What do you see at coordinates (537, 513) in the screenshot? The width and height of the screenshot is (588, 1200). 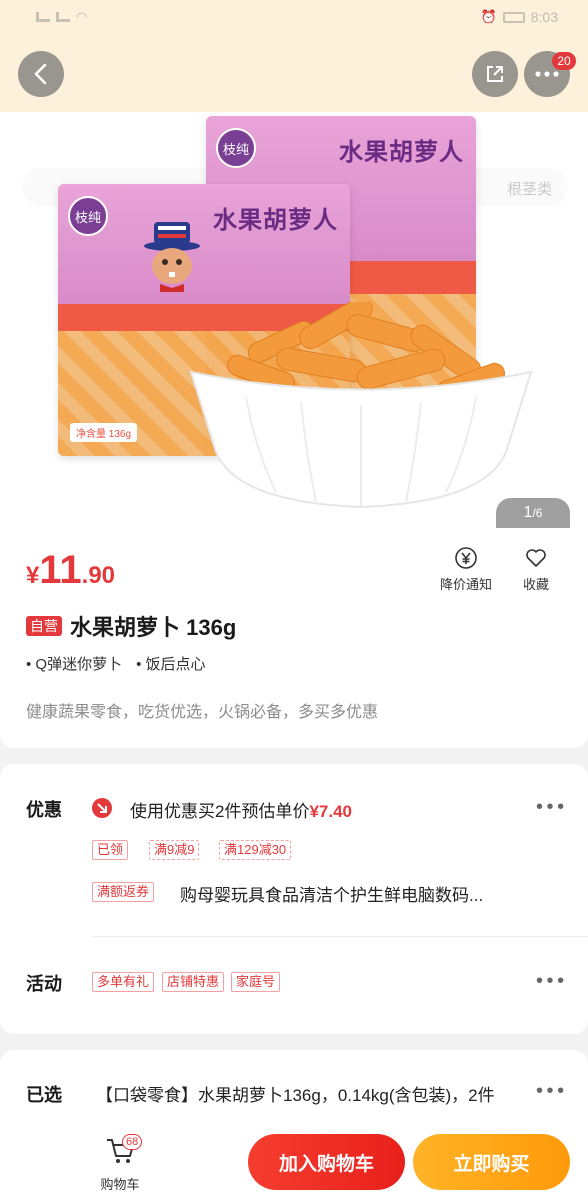 I see `pager-total: /6` at bounding box center [537, 513].